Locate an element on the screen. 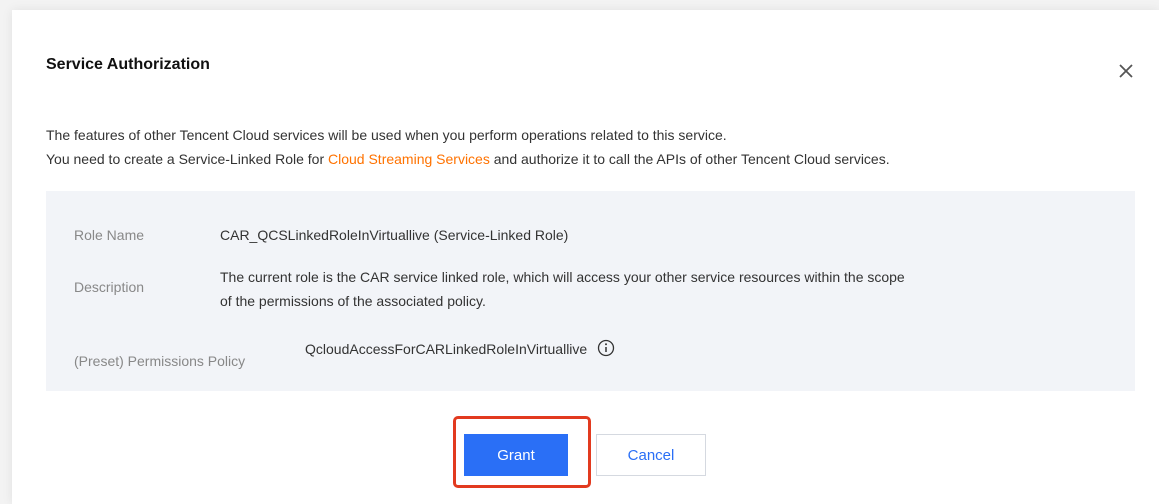 Image resolution: width=1159 pixels, height=504 pixels. dialog-title: Service Authorization is located at coordinates (128, 64).